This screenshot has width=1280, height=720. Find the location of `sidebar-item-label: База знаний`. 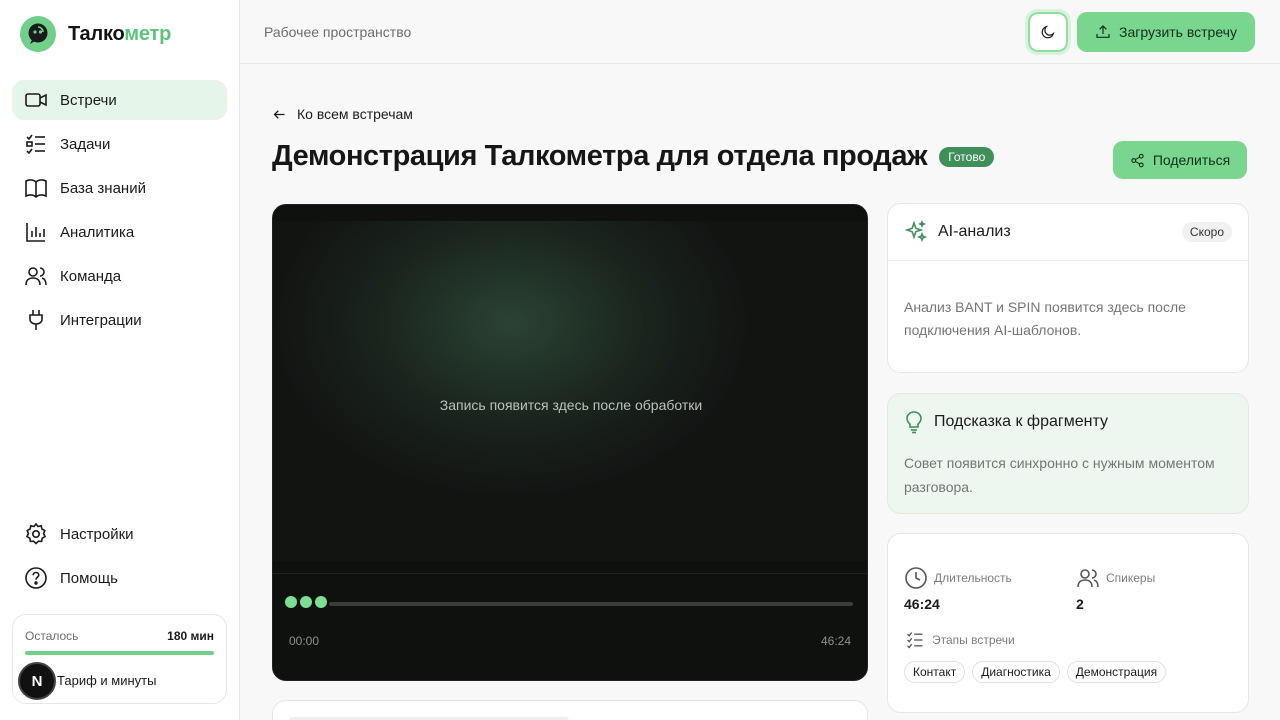

sidebar-item-label: База знаний is located at coordinates (103, 188).